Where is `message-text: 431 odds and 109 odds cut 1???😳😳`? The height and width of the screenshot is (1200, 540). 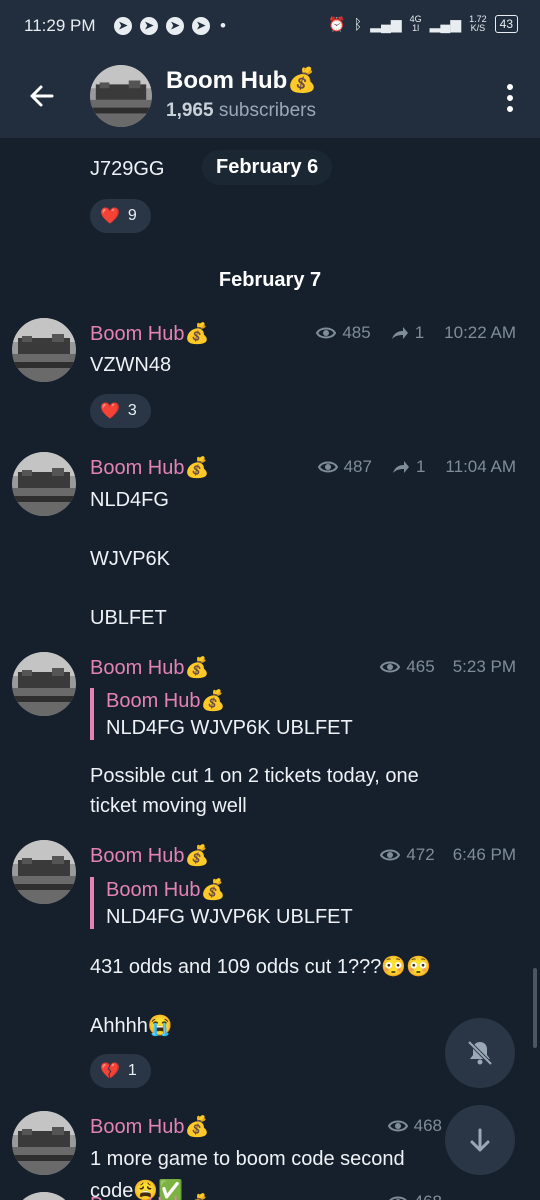
message-text: 431 odds and 109 odds cut 1???😳😳 is located at coordinates (261, 967).